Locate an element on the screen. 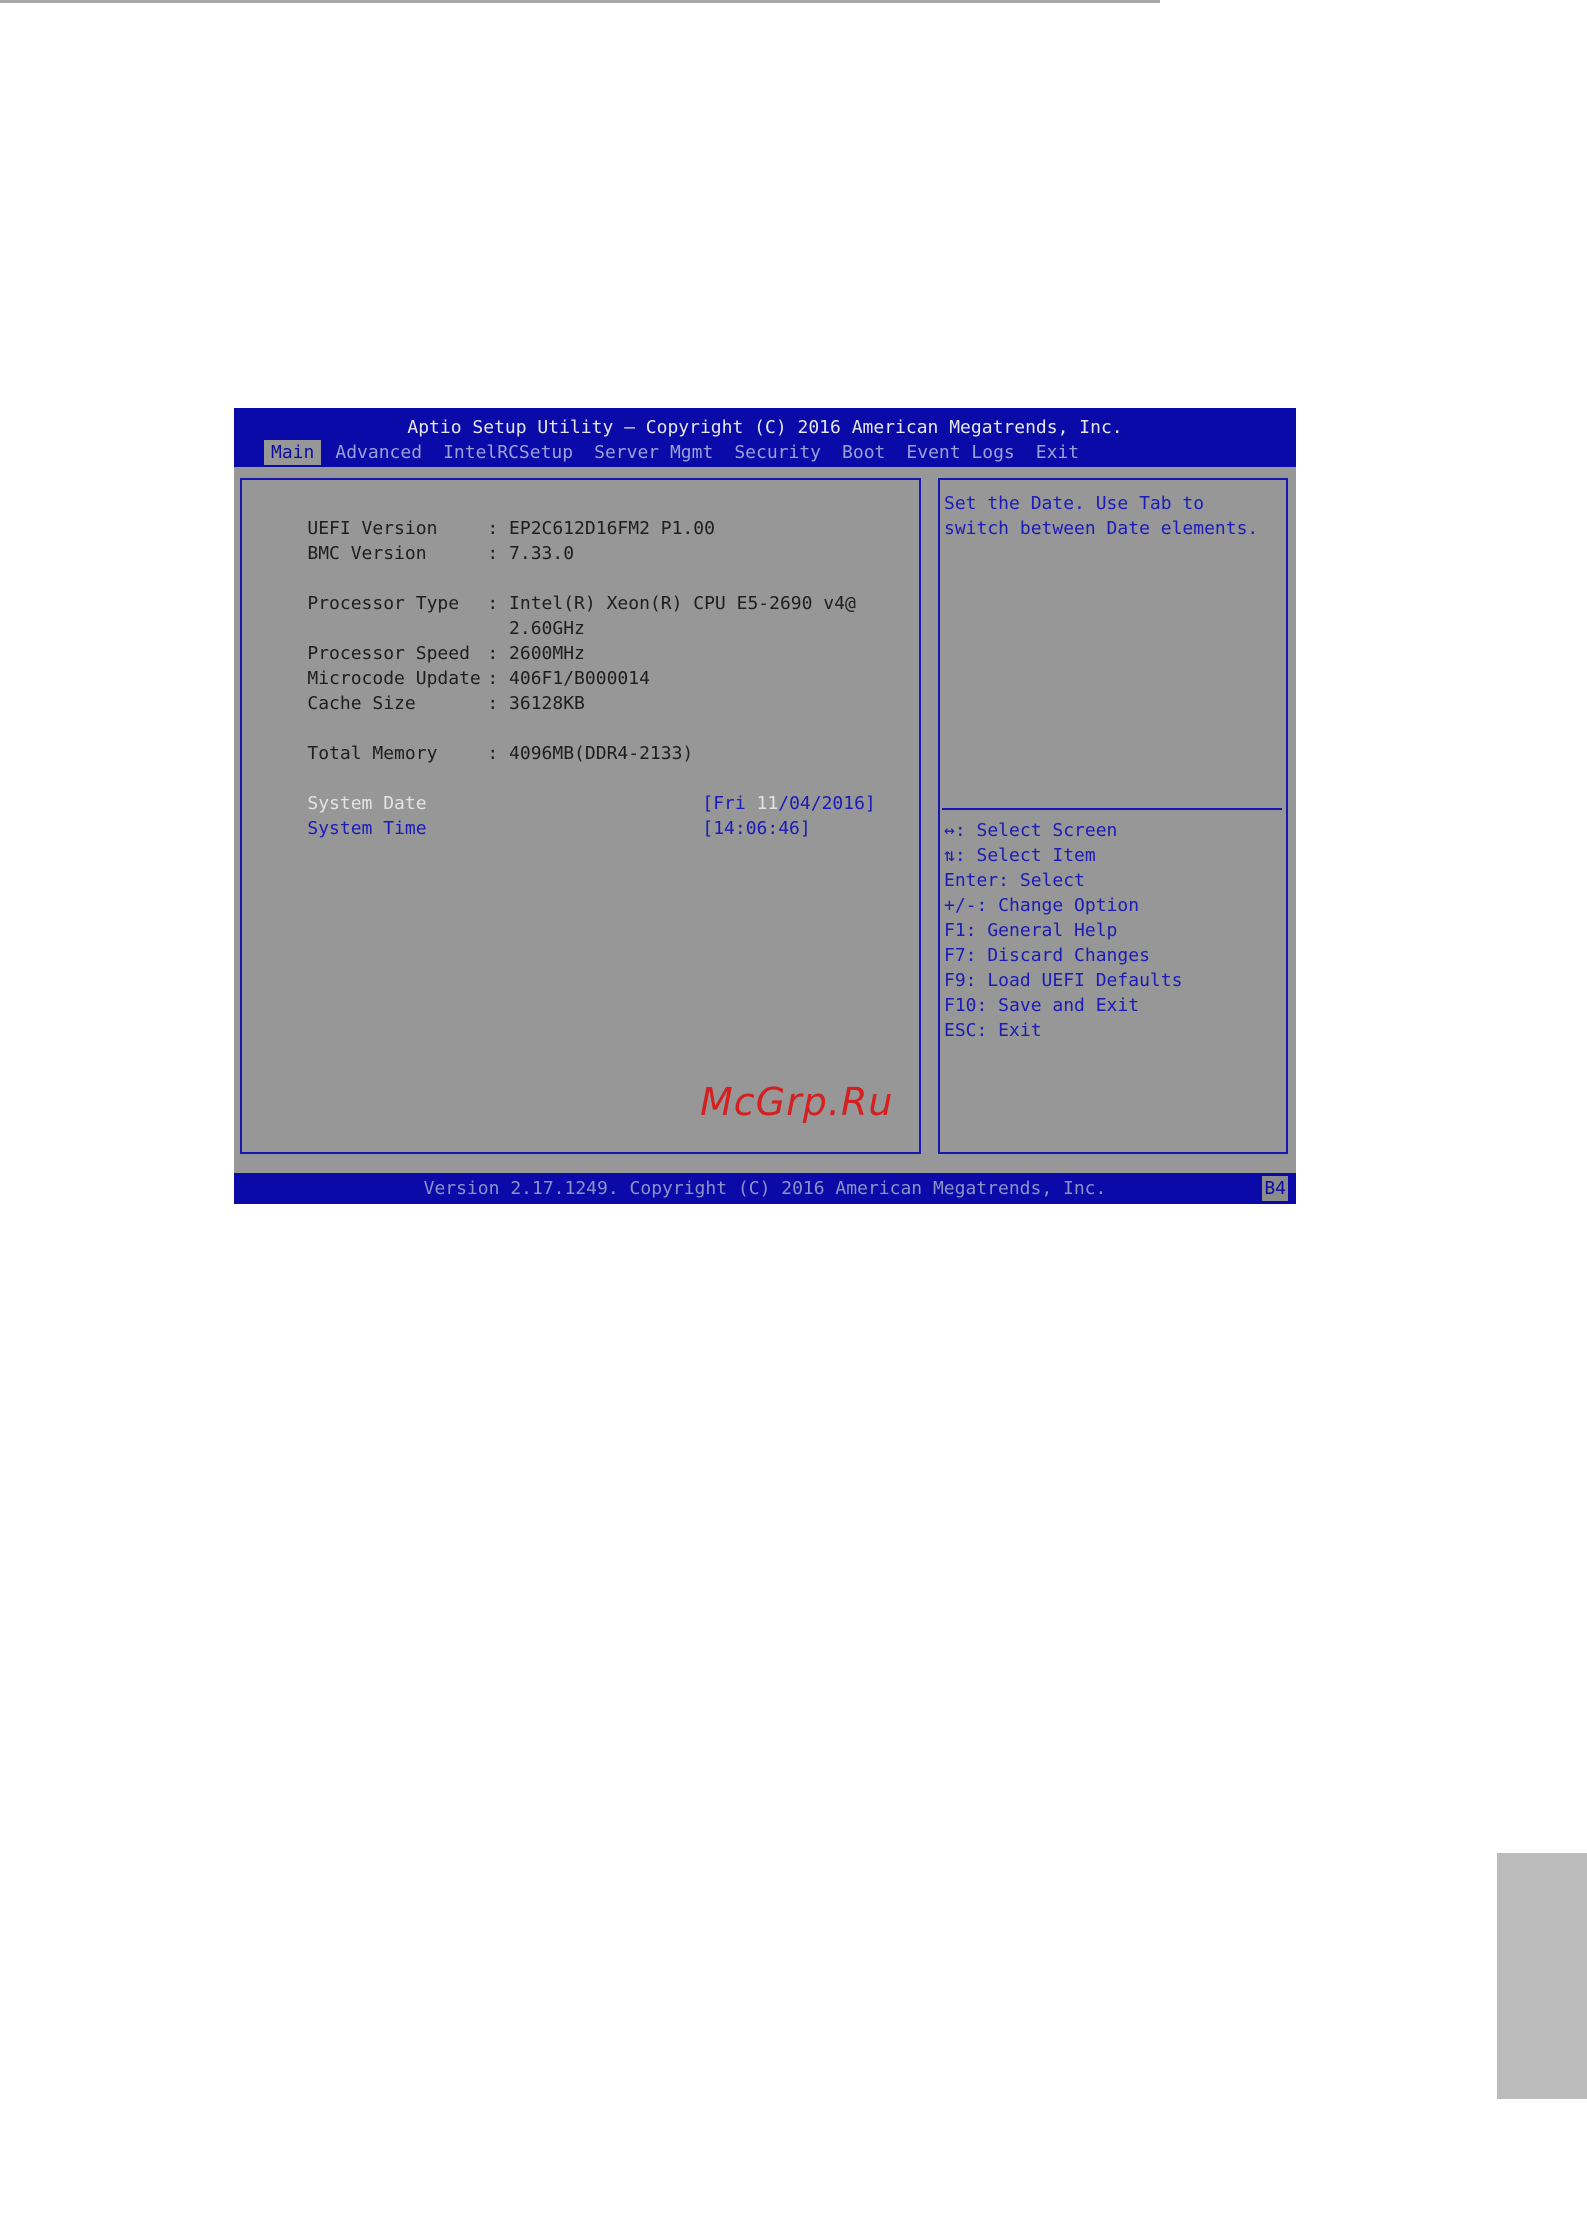 The width and height of the screenshot is (1587, 2214). info-label: BMC Version is located at coordinates (367, 553).